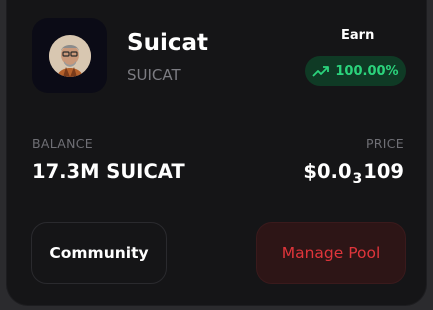  Describe the element at coordinates (321, 71) in the screenshot. I see `trending-up-icon` at that location.